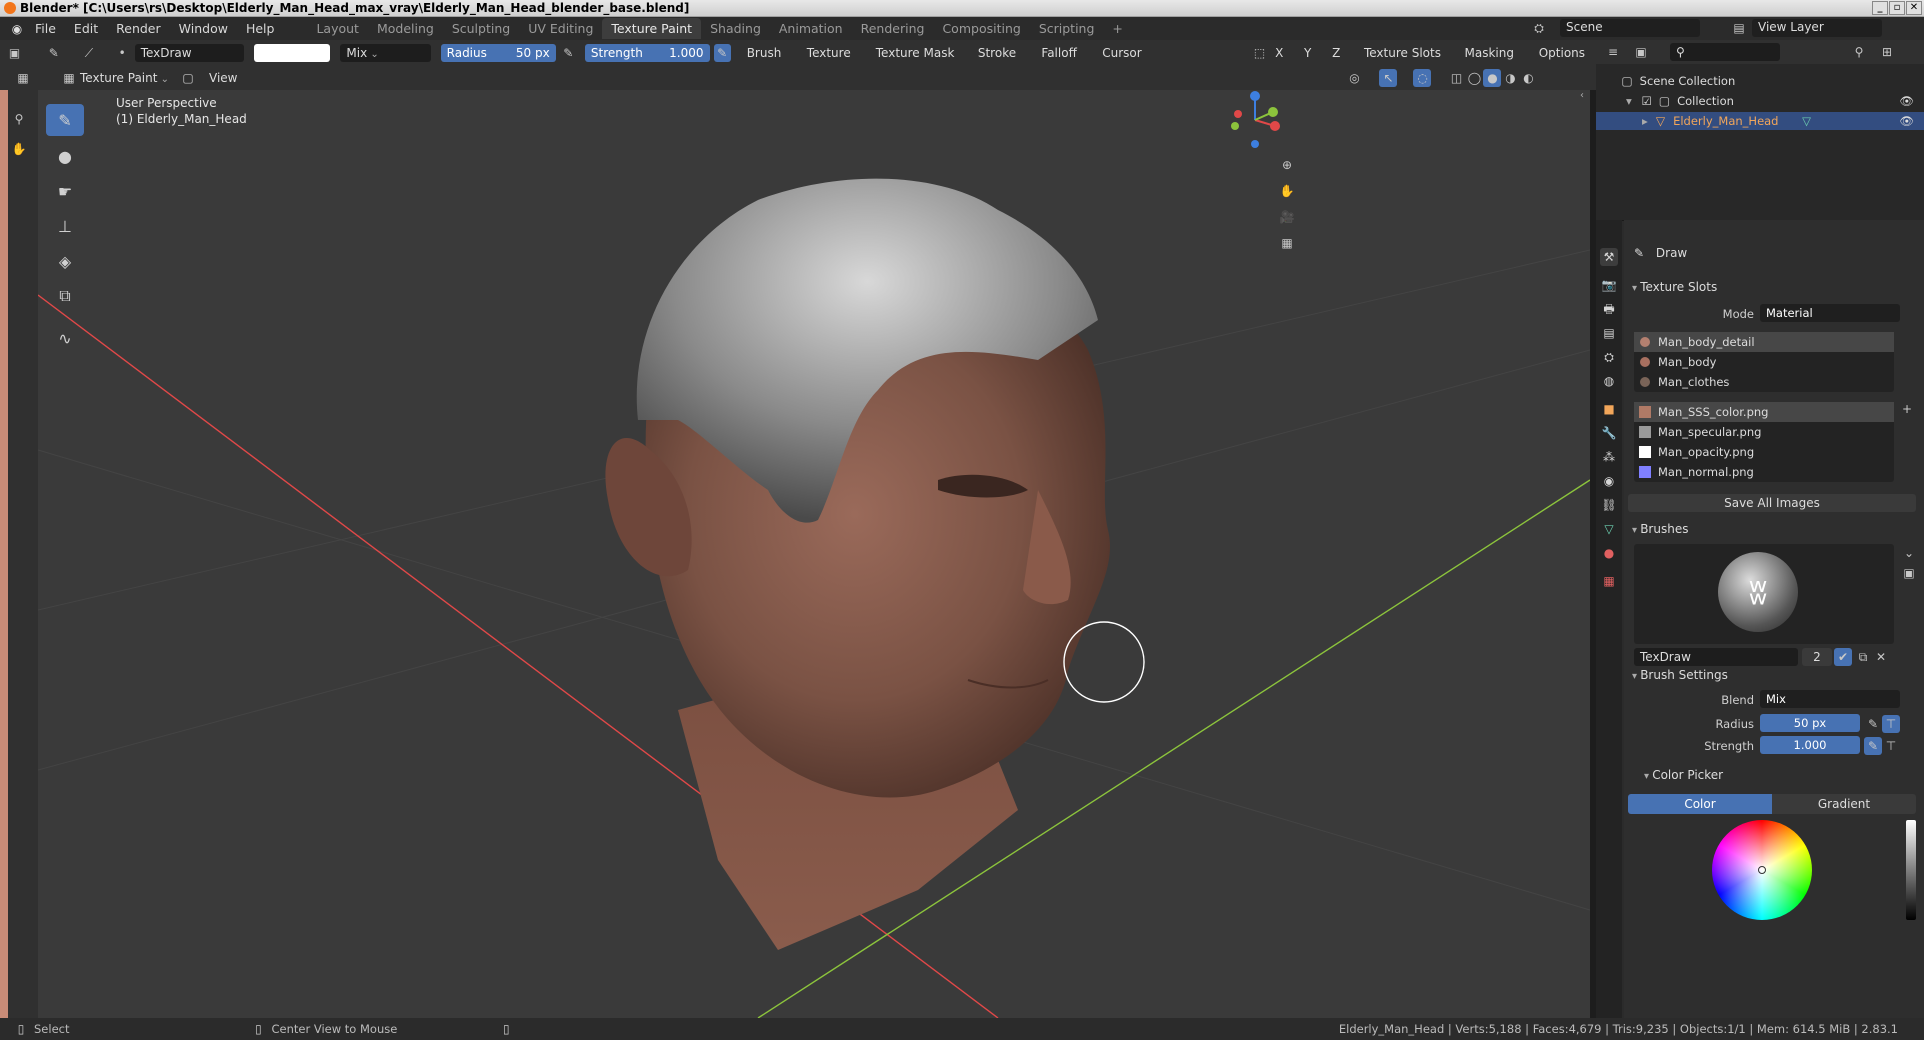  I want to click on paint-mask-icon: ▢, so click(188, 78).